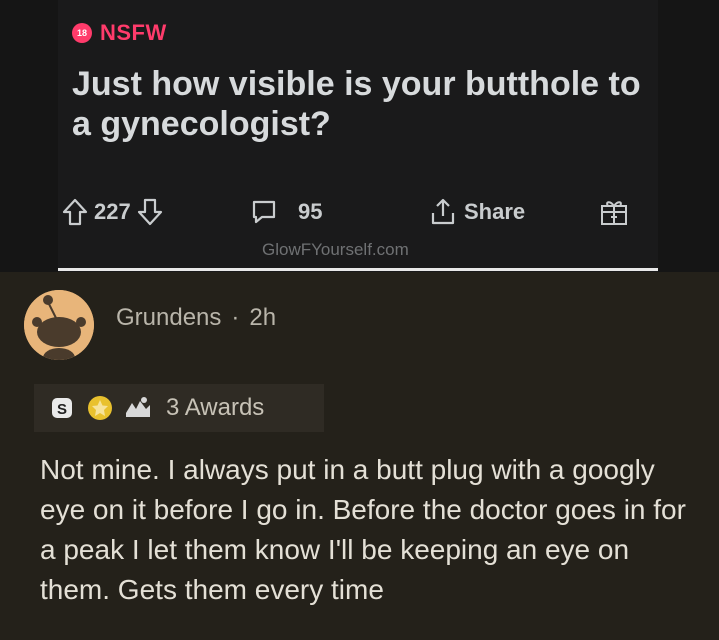 This screenshot has width=719, height=640. I want to click on svg-text: S, so click(62, 409).